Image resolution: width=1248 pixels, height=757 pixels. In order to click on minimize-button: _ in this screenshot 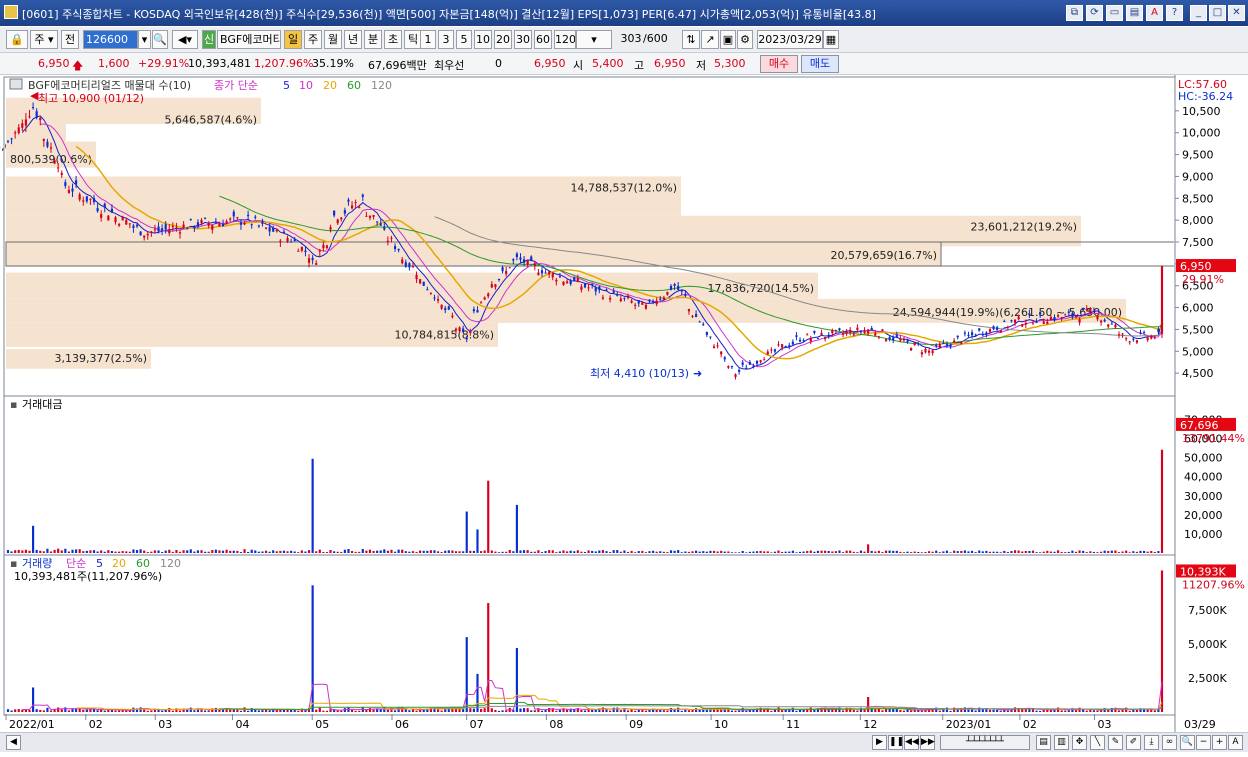, I will do `click(1198, 13)`.